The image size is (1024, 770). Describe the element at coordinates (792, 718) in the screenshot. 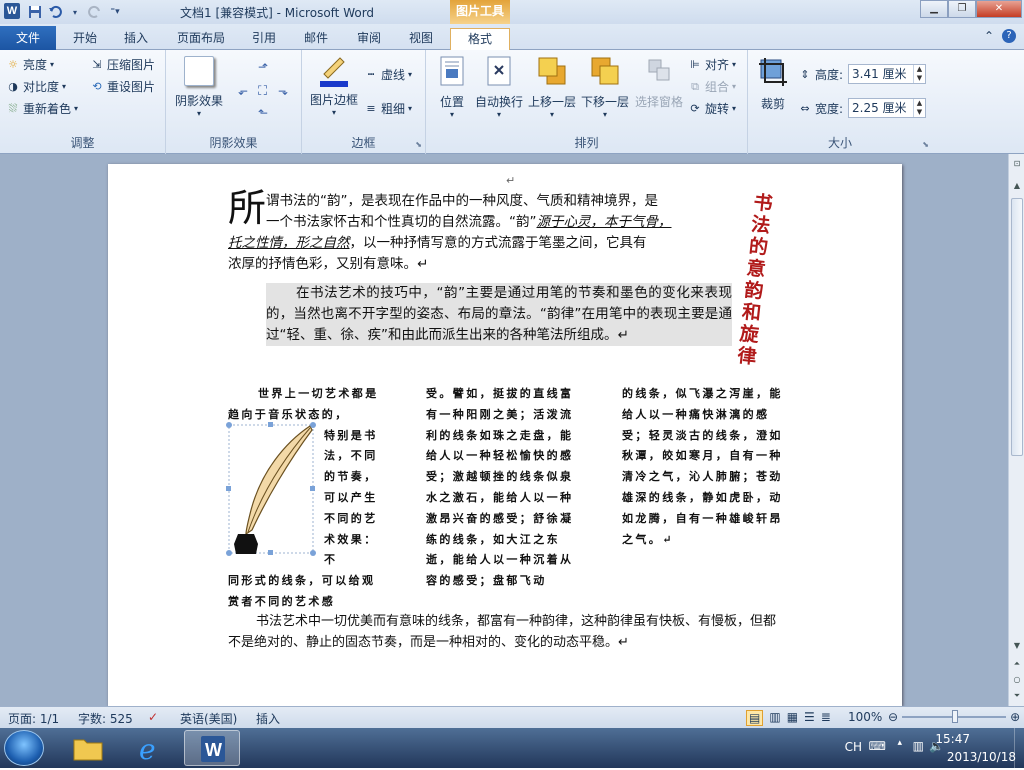

I see `web-layout-icon: ▦` at that location.